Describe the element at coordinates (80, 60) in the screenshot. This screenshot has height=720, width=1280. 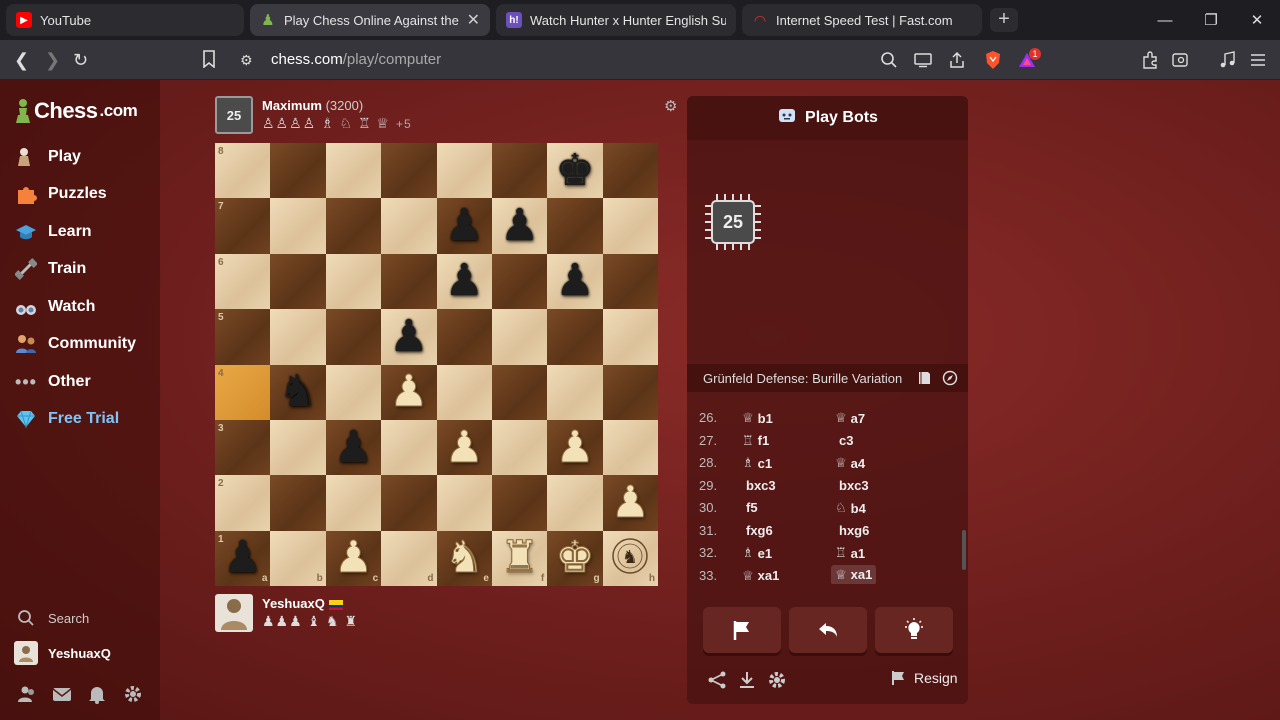
I see `reload-icon: ↻` at that location.